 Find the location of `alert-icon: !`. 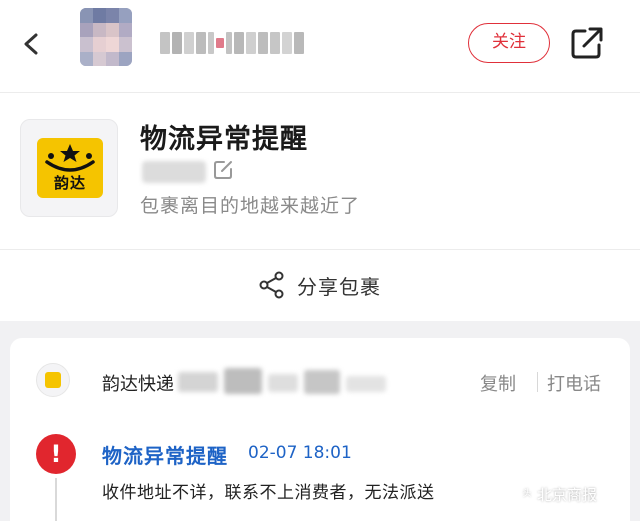

alert-icon: ! is located at coordinates (56, 454).